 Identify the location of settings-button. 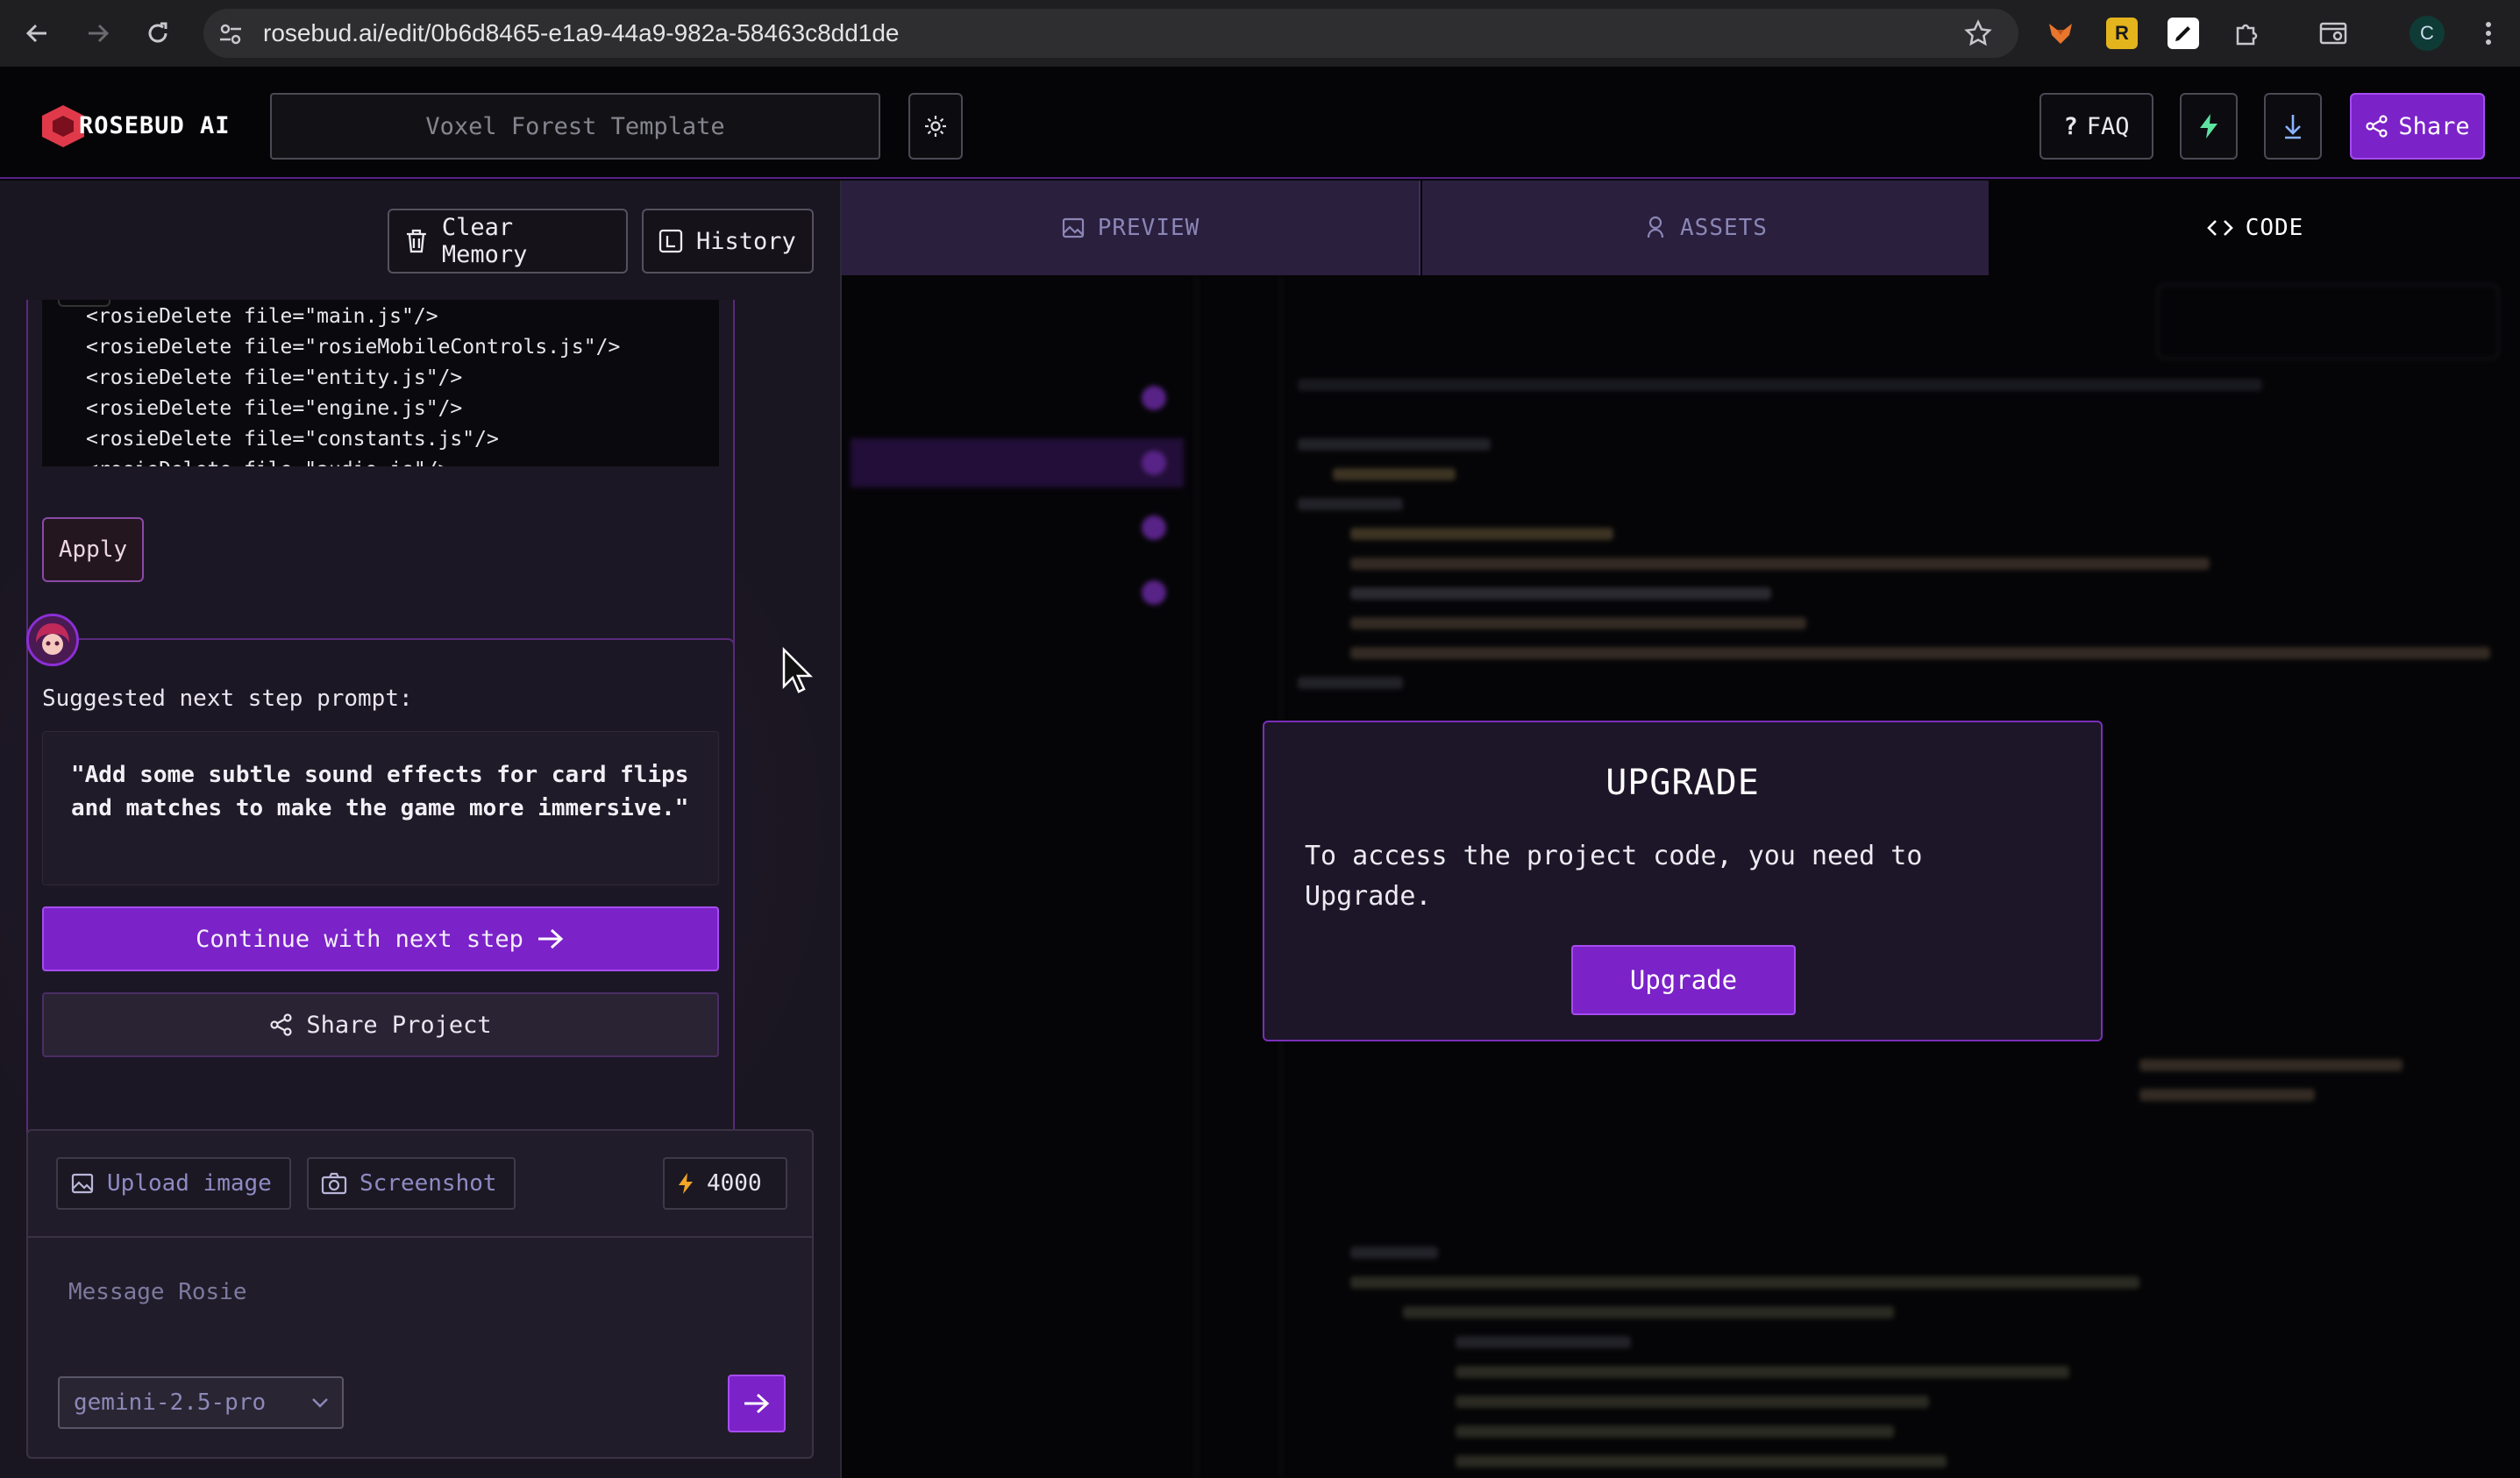
(935, 126).